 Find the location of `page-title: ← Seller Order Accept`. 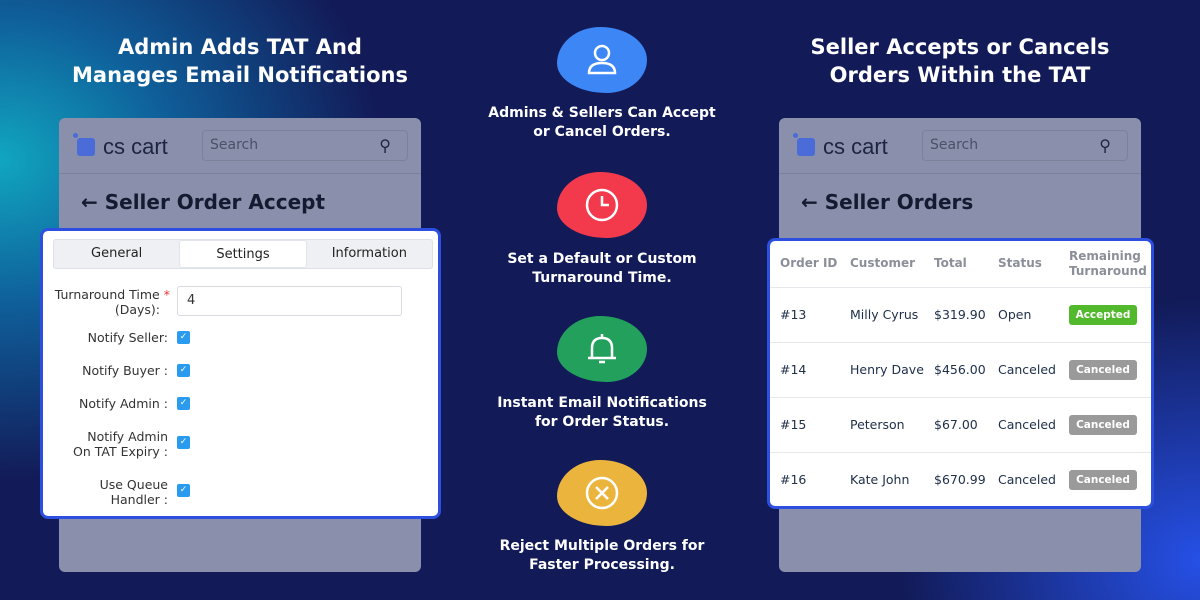

page-title: ← Seller Order Accept is located at coordinates (203, 202).